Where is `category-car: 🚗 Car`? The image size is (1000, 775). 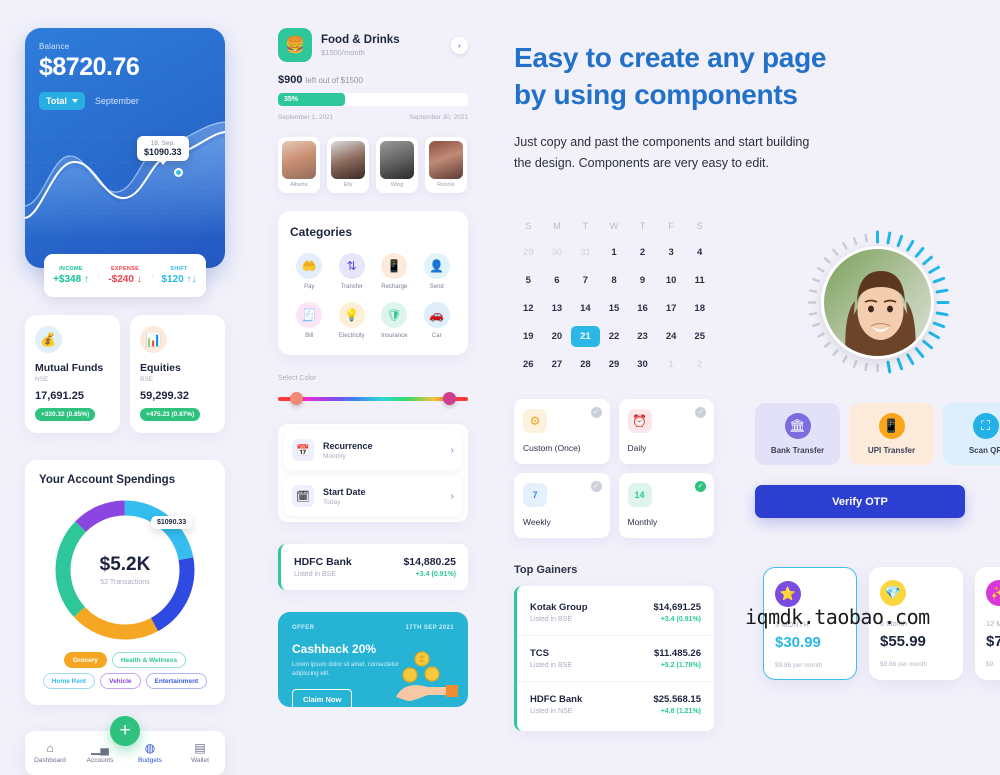 category-car: 🚗 Car is located at coordinates (437, 320).